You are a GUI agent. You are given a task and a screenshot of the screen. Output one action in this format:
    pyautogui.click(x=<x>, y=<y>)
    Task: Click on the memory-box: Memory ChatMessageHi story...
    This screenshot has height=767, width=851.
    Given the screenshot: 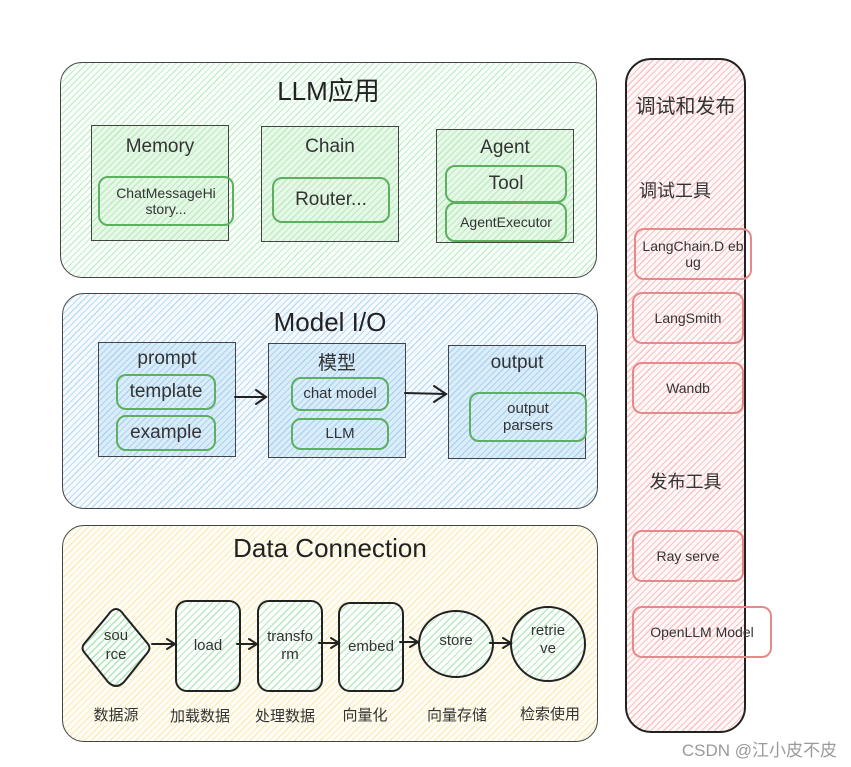 What is the action you would take?
    pyautogui.click(x=162, y=183)
    